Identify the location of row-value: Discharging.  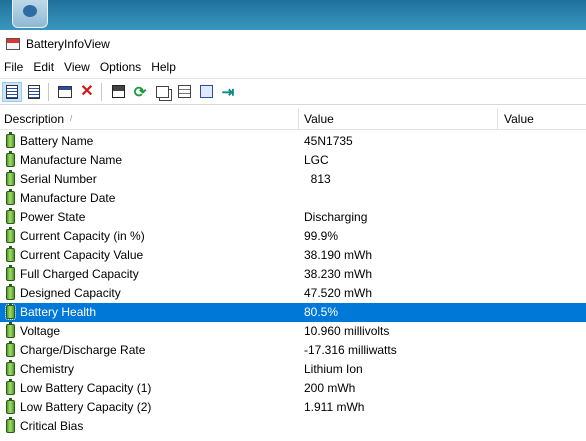
(336, 217).